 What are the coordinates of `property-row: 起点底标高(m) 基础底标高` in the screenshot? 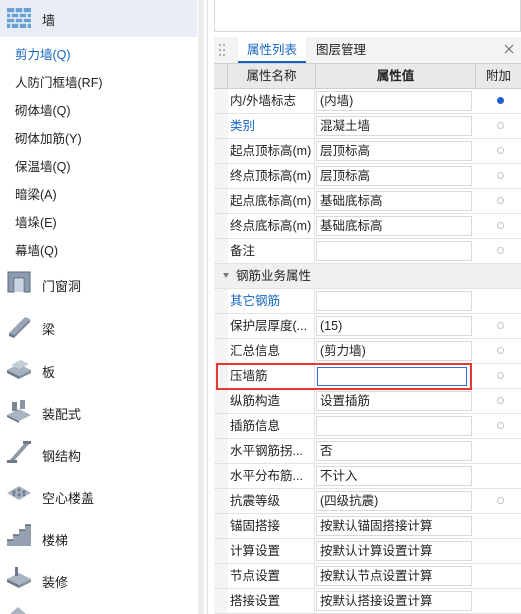 It's located at (367, 201).